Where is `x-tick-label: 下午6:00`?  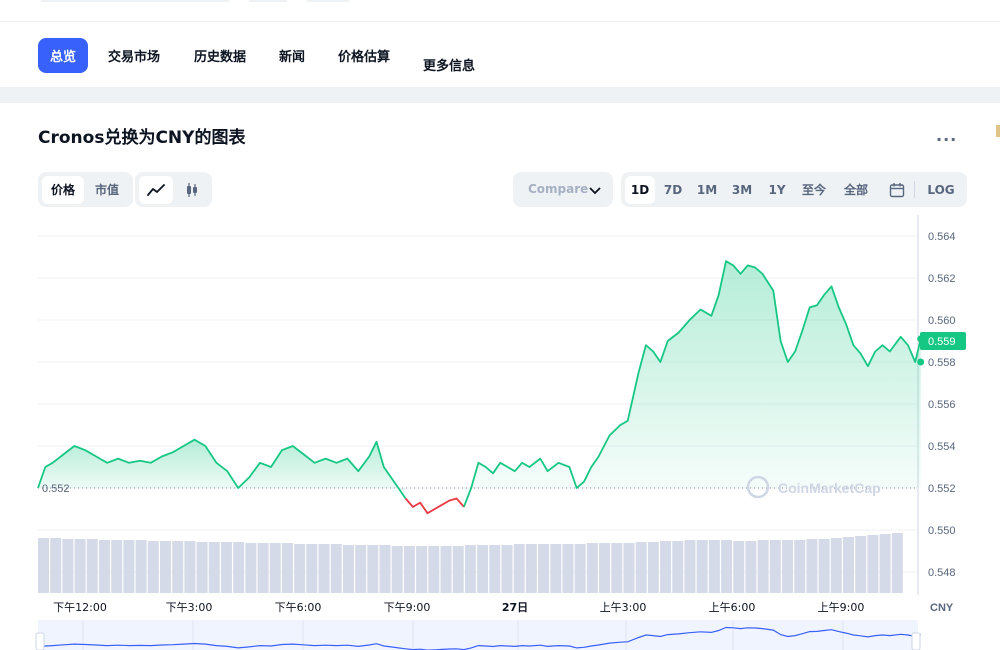 x-tick-label: 下午6:00 is located at coordinates (298, 607).